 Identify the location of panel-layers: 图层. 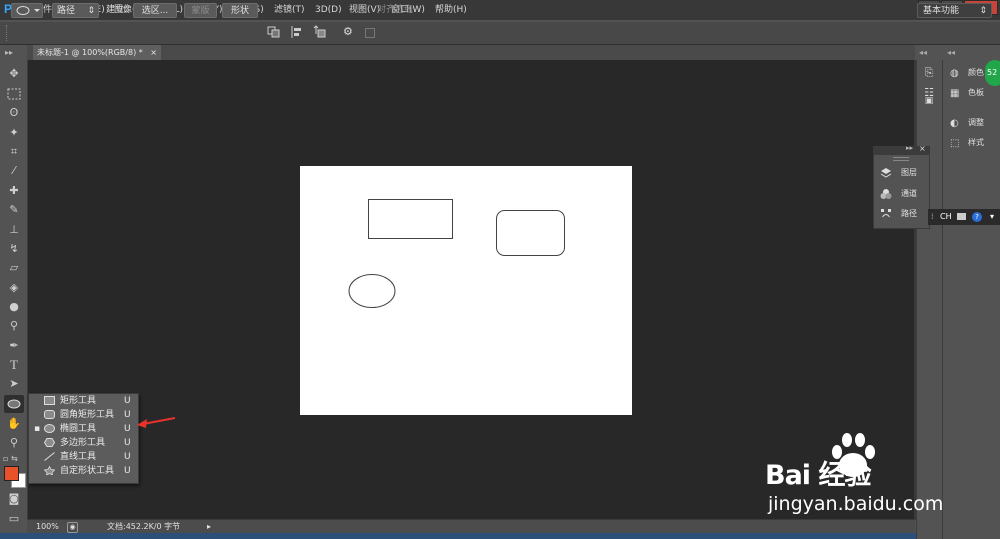
(902, 173).